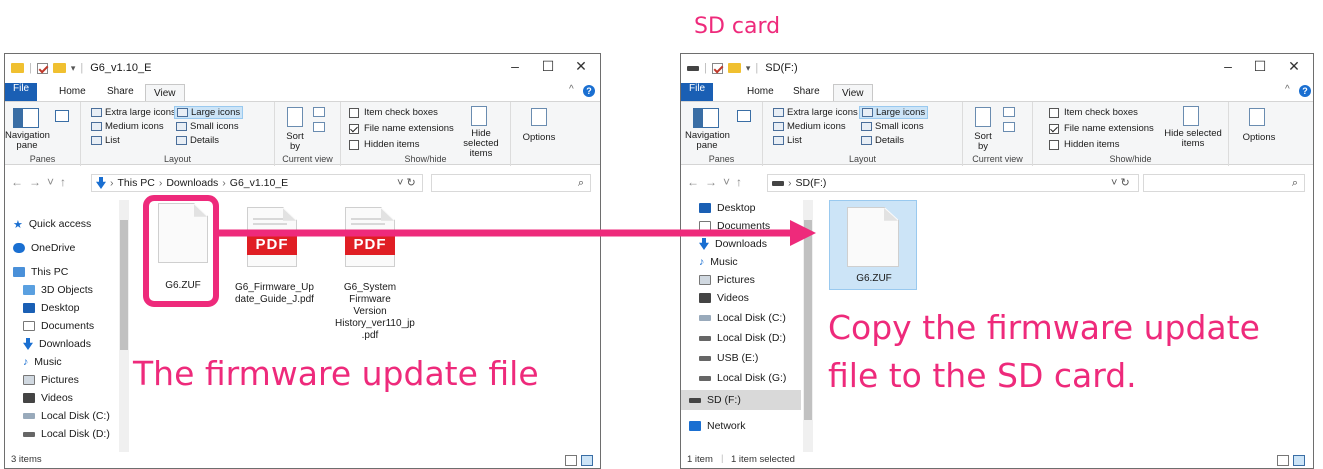  What do you see at coordinates (953, 183) in the screenshot?
I see `address-bar: › SD(F:)` at bounding box center [953, 183].